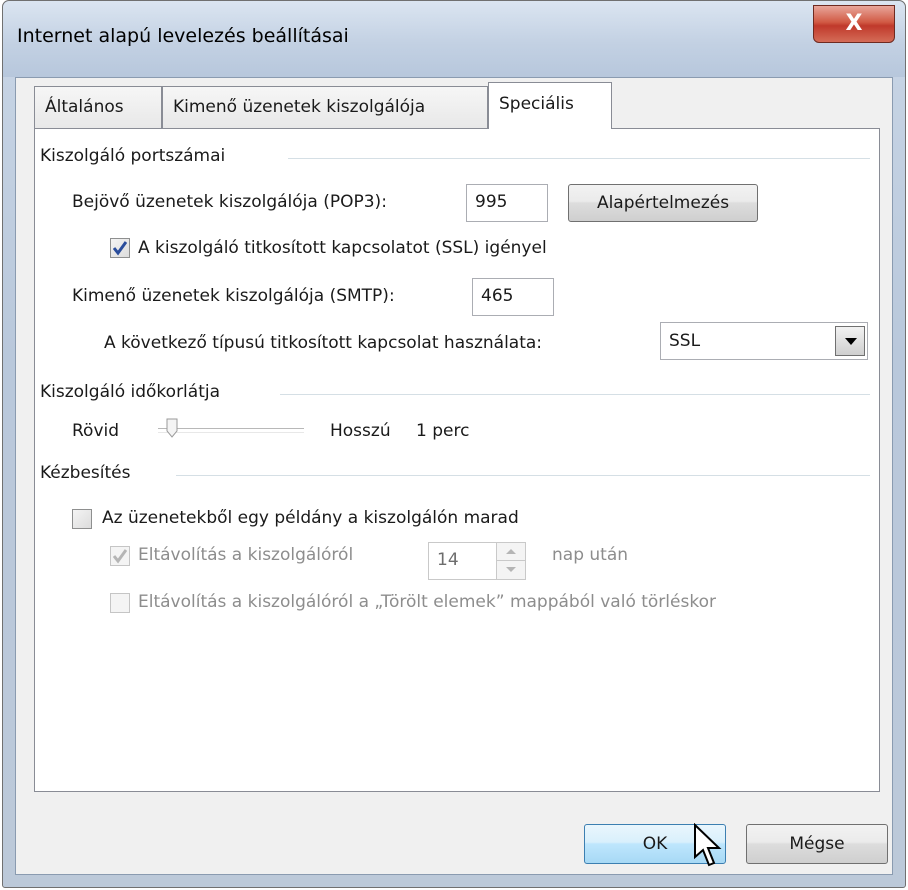 This screenshot has width=908, height=890. Describe the element at coordinates (463, 561) in the screenshot. I see `days-input: 14` at that location.